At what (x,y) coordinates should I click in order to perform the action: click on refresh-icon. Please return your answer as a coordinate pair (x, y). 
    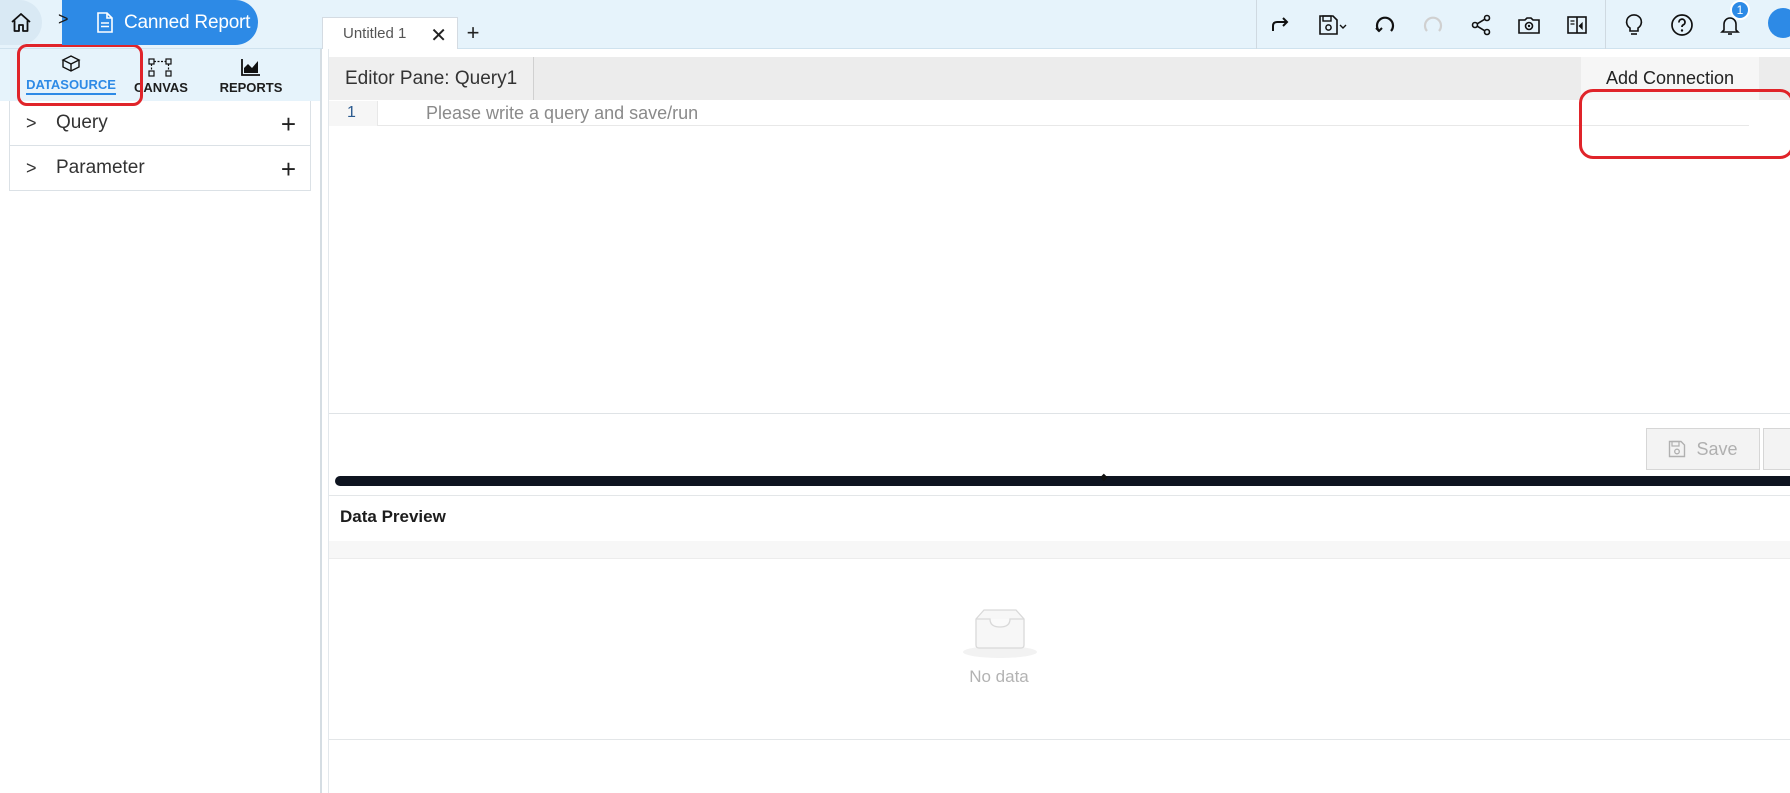
    Looking at the image, I should click on (1385, 24).